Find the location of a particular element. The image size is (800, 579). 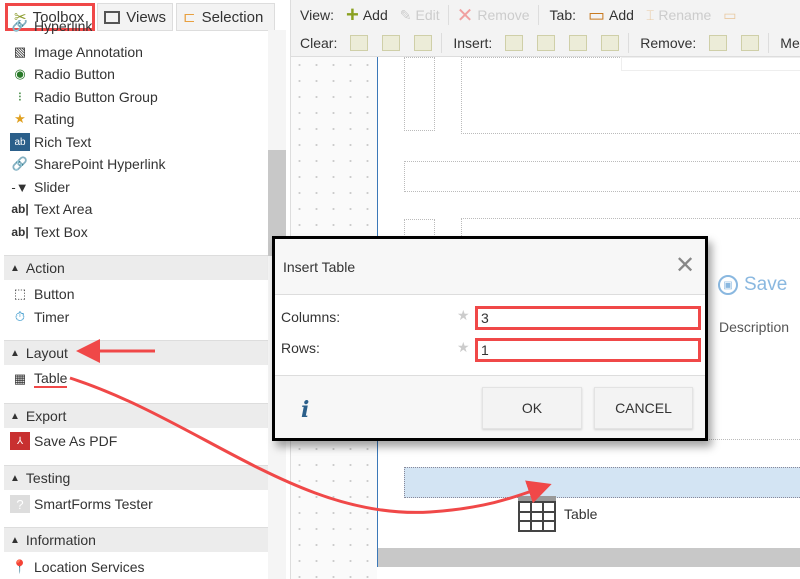

tab-views: Views is located at coordinates (135, 17).